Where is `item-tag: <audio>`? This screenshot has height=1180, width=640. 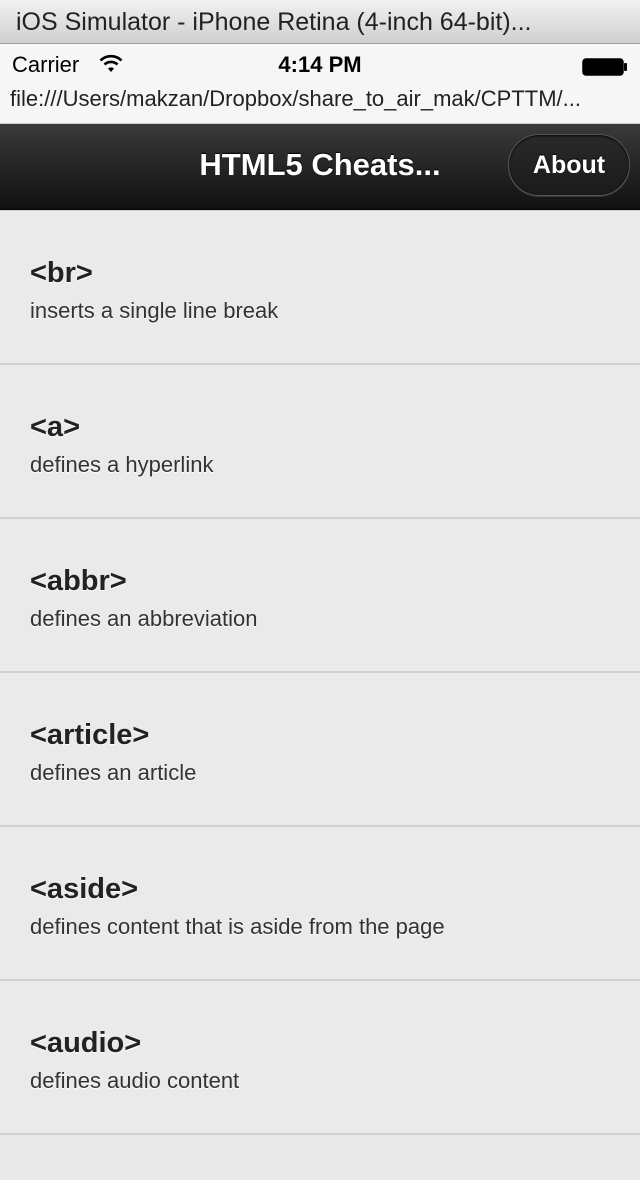
item-tag: <audio> is located at coordinates (86, 1043).